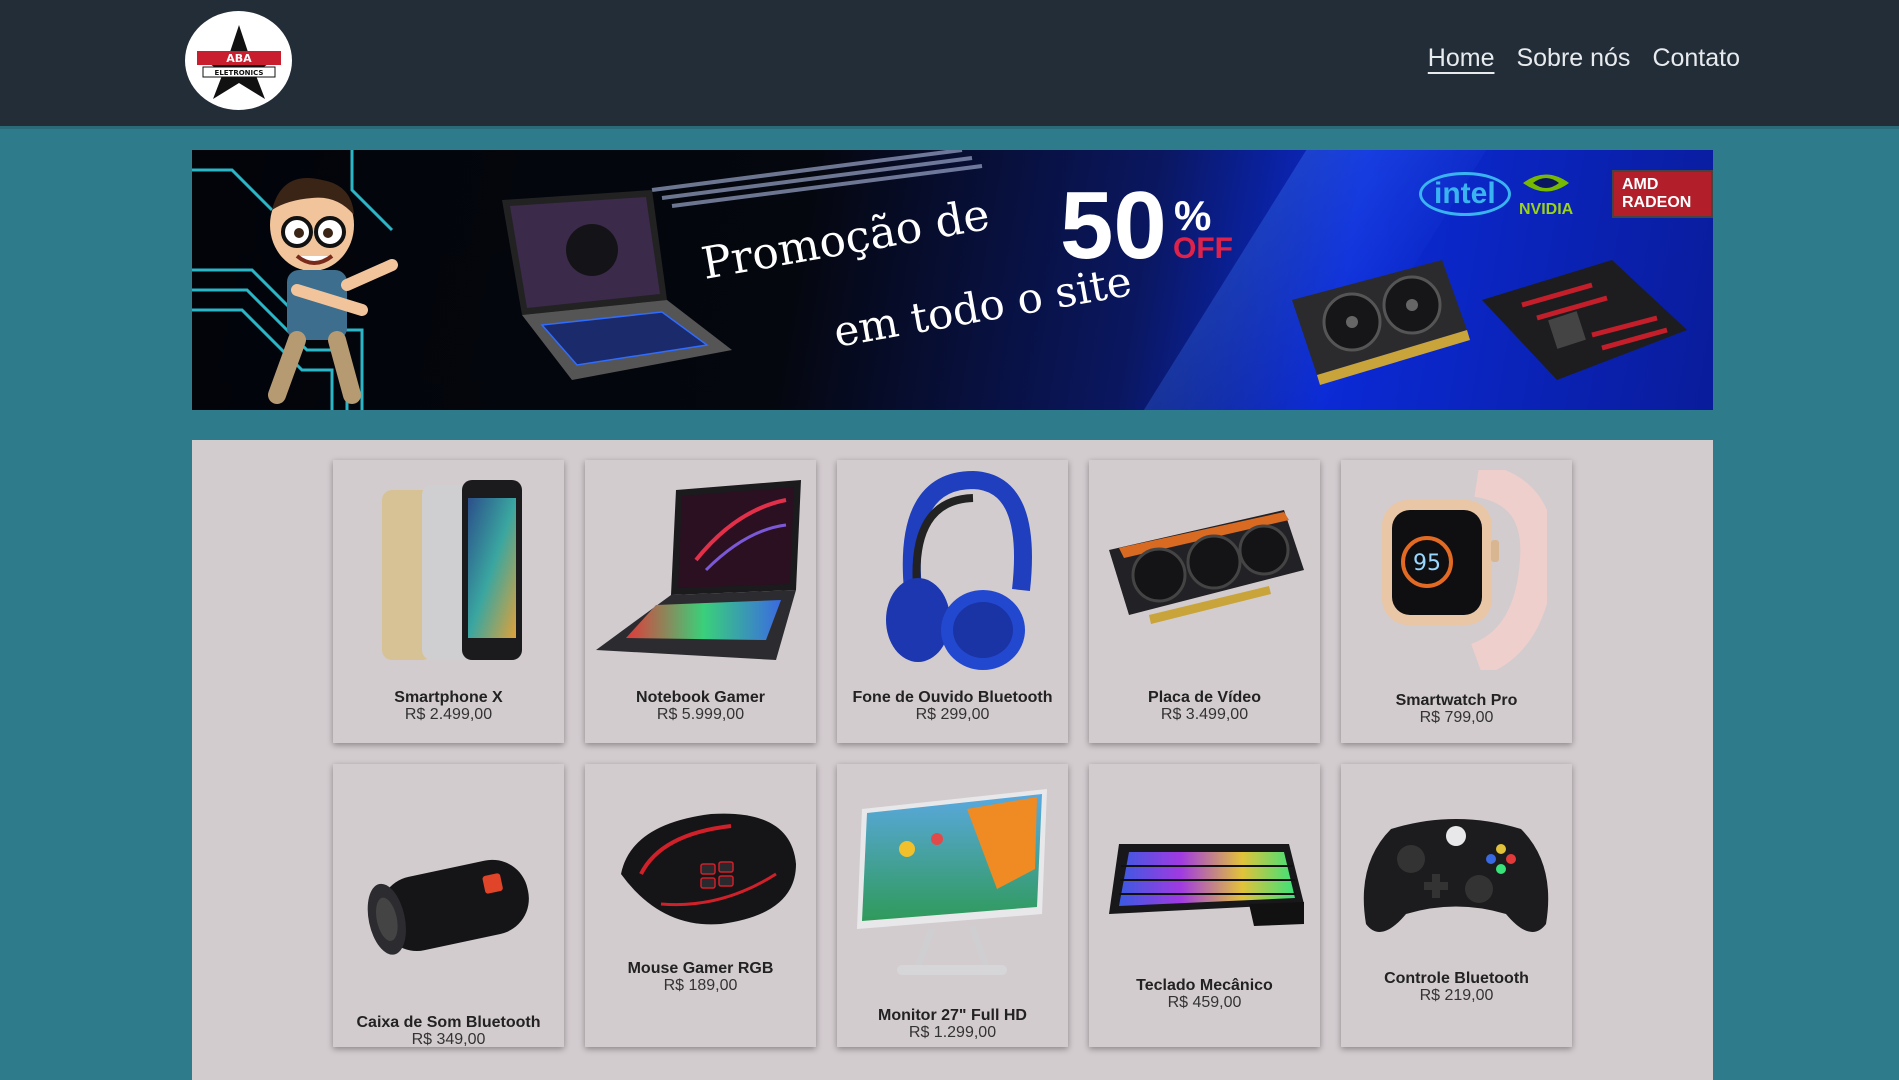 The image size is (1899, 1080). I want to click on product-card-smartphone: Smartphone X R$ 2.499,00, so click(448, 601).